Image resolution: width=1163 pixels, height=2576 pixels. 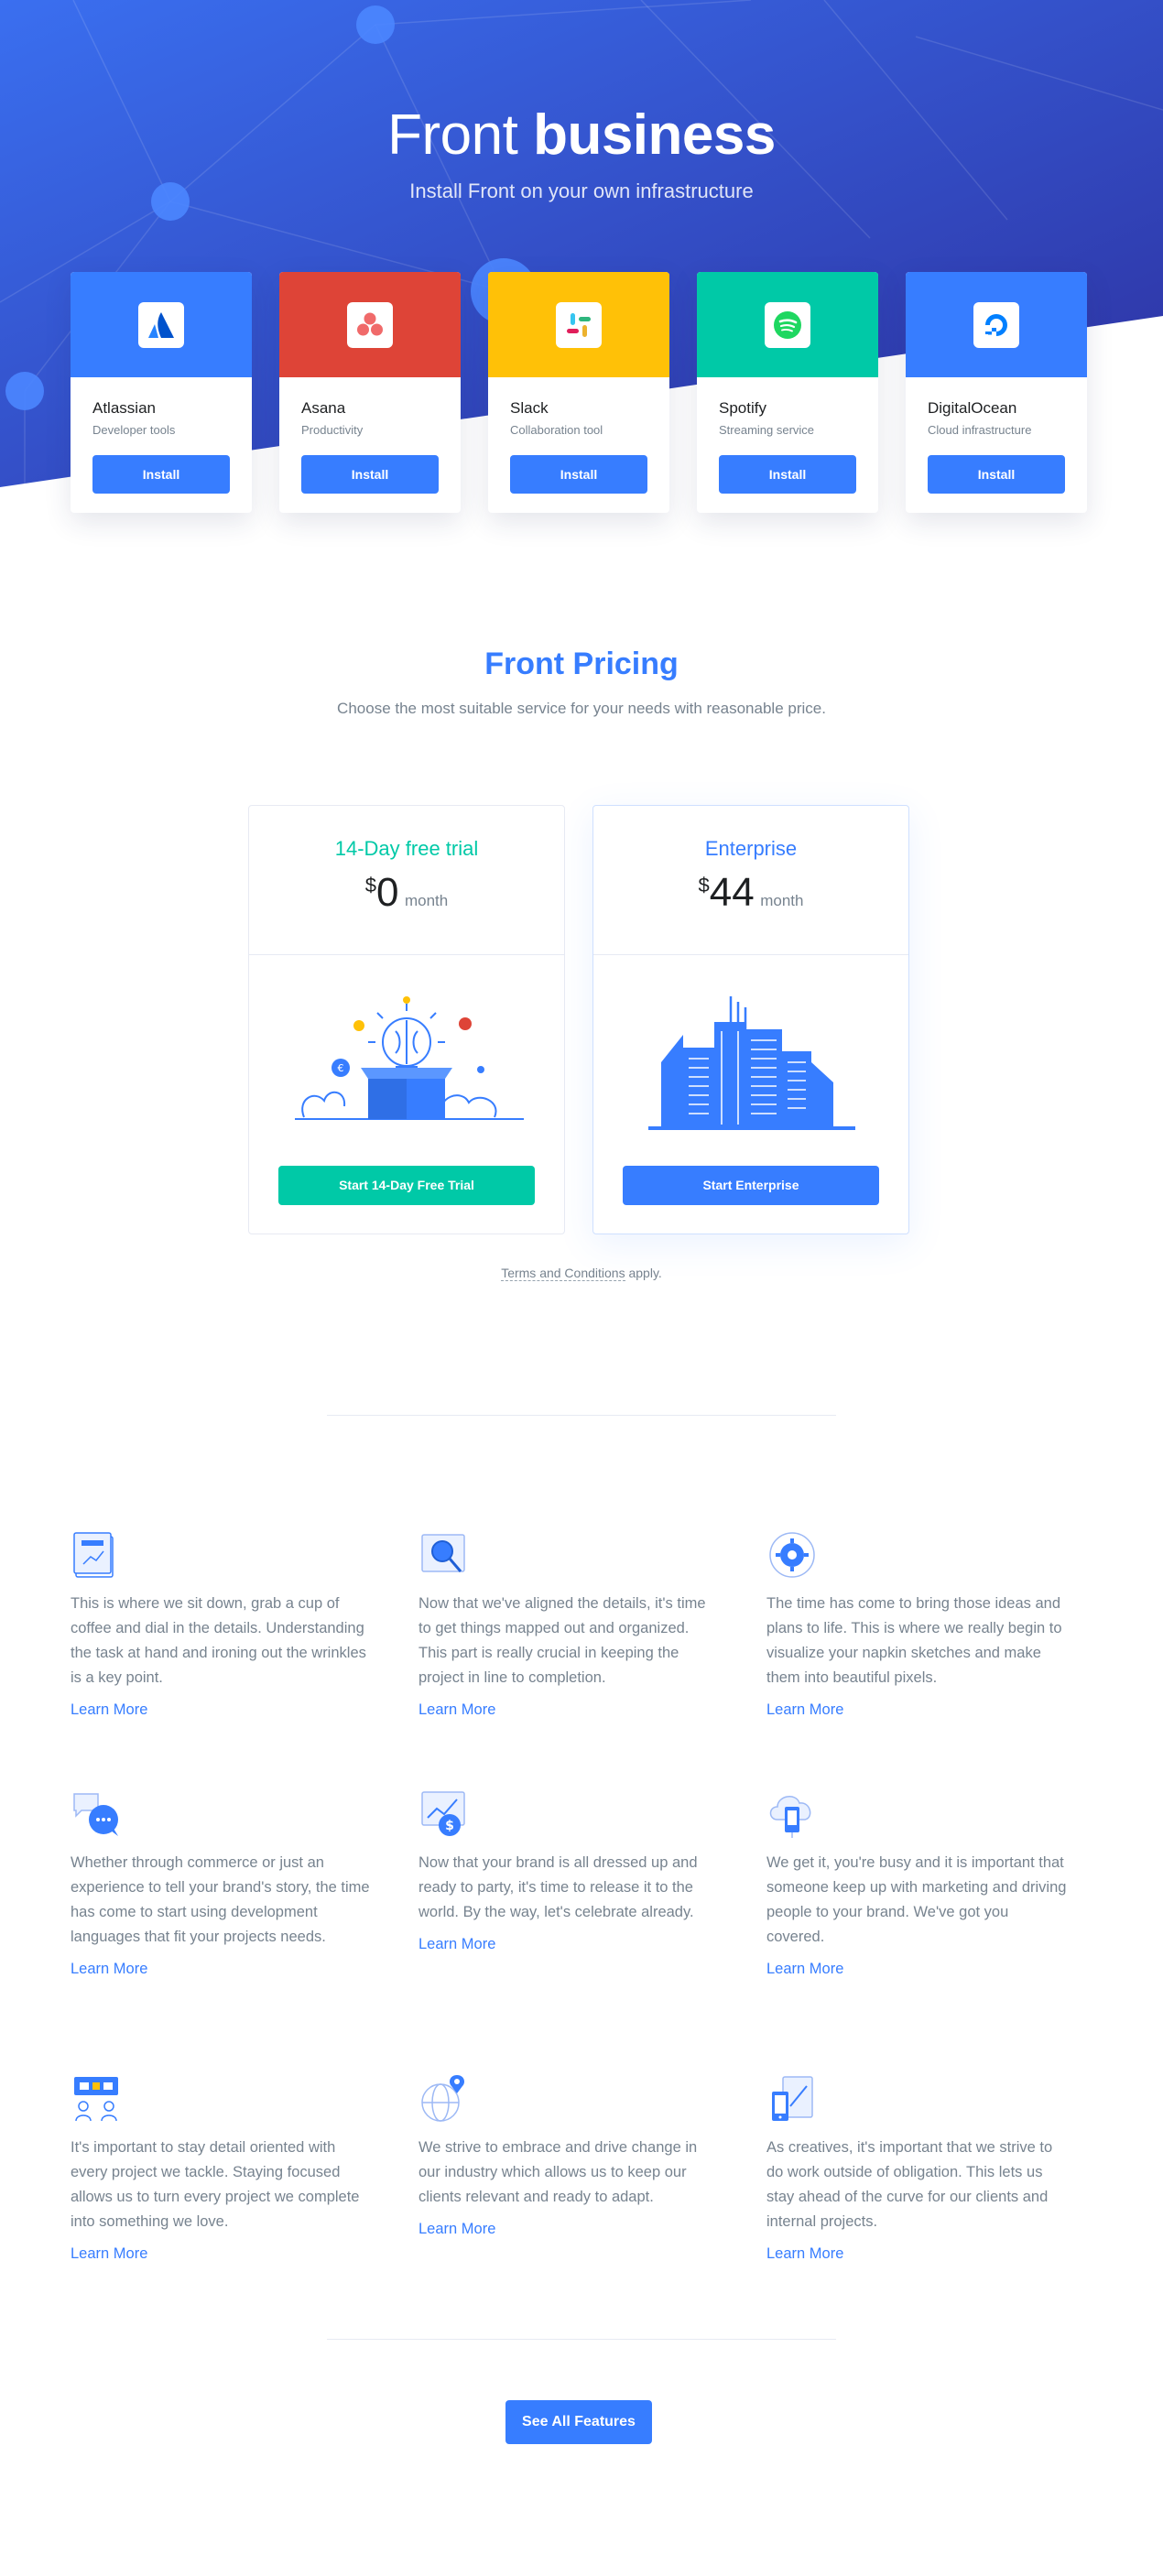 I want to click on install-button-slack: Install, so click(x=579, y=474).